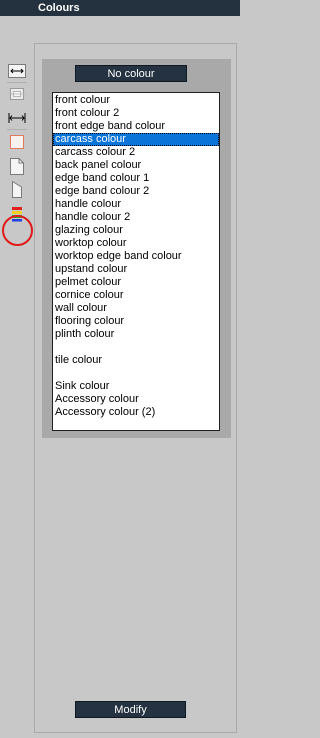 The width and height of the screenshot is (320, 738). I want to click on colour-list-item: edge band colour 1, so click(136, 178).